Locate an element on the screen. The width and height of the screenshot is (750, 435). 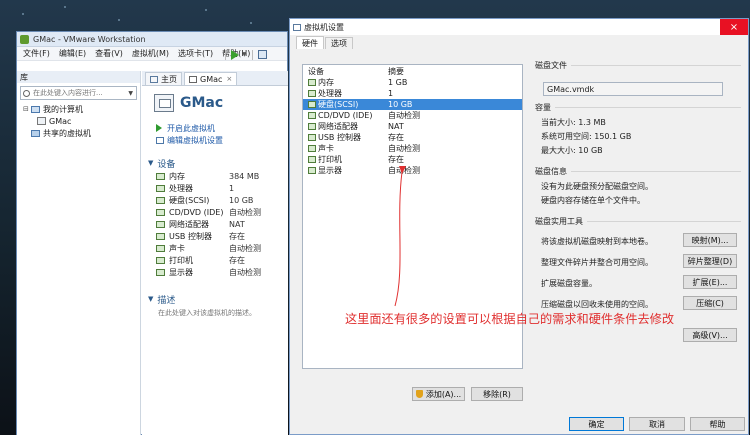
tab-home: 主页 is located at coordinates (163, 78).